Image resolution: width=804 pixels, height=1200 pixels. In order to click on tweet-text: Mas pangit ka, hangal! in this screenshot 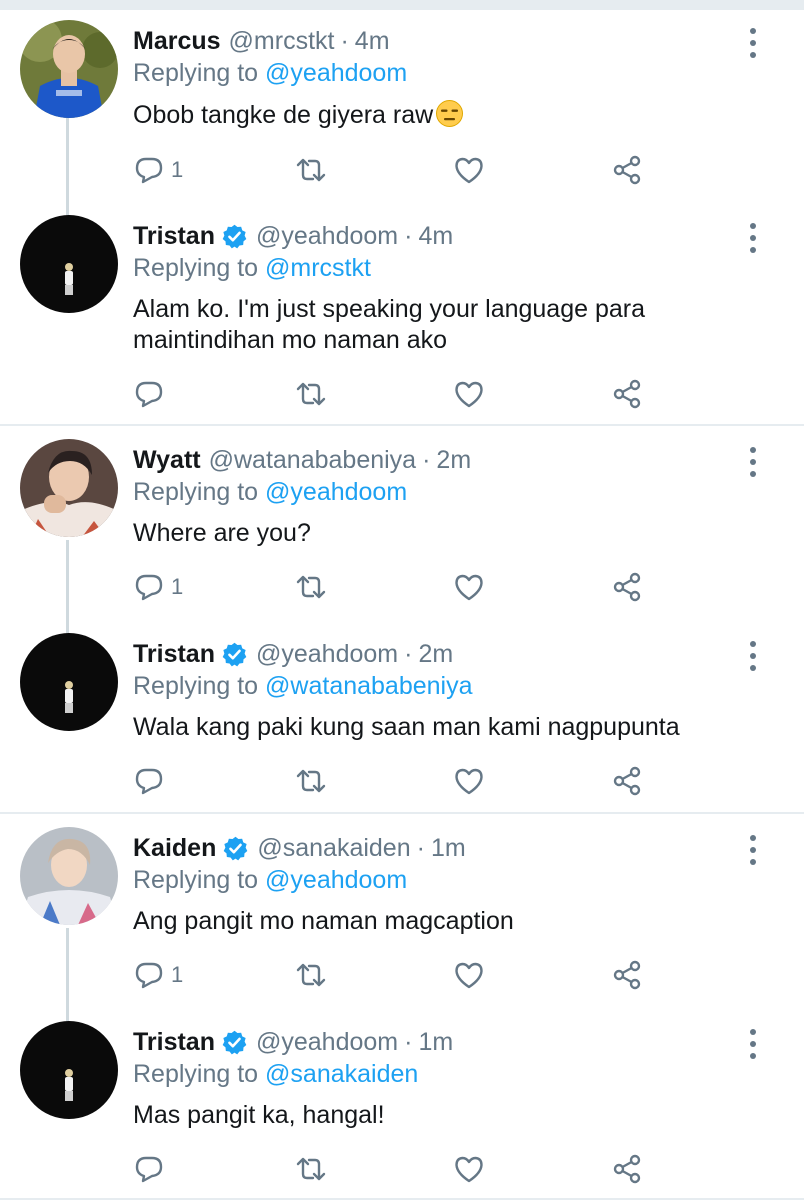, I will do `click(443, 1115)`.